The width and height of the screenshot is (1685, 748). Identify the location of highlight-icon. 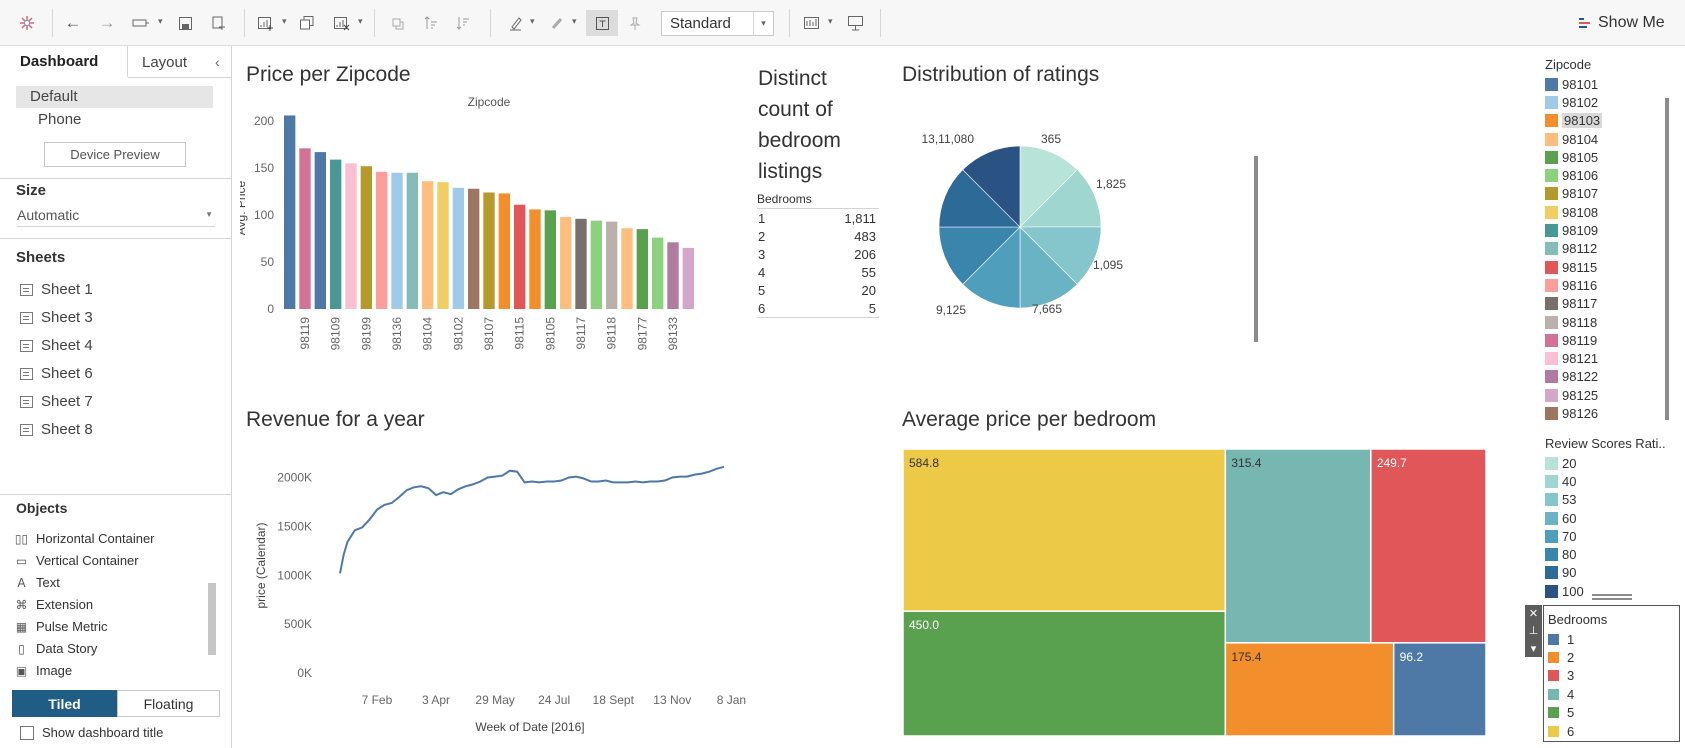
(515, 23).